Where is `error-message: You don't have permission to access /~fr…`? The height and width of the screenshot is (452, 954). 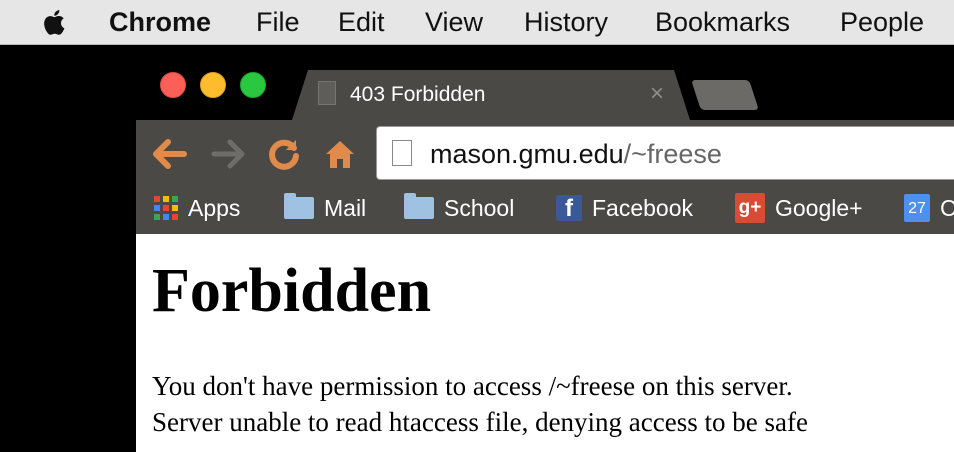 error-message: You don't have permission to access /~fr… is located at coordinates (480, 404).